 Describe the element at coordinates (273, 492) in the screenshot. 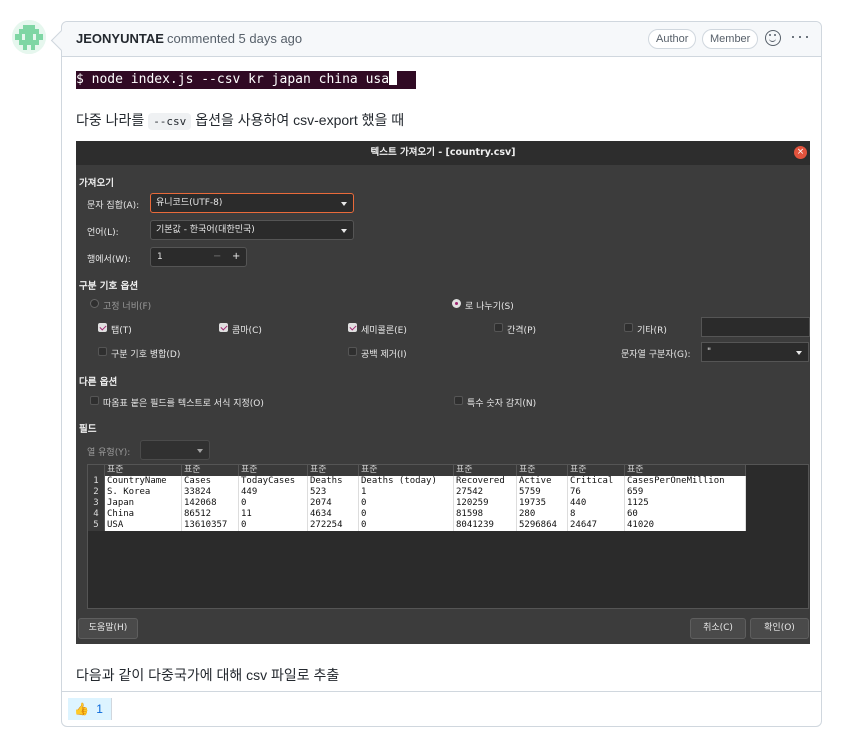

I see `grid-cell: 449` at that location.